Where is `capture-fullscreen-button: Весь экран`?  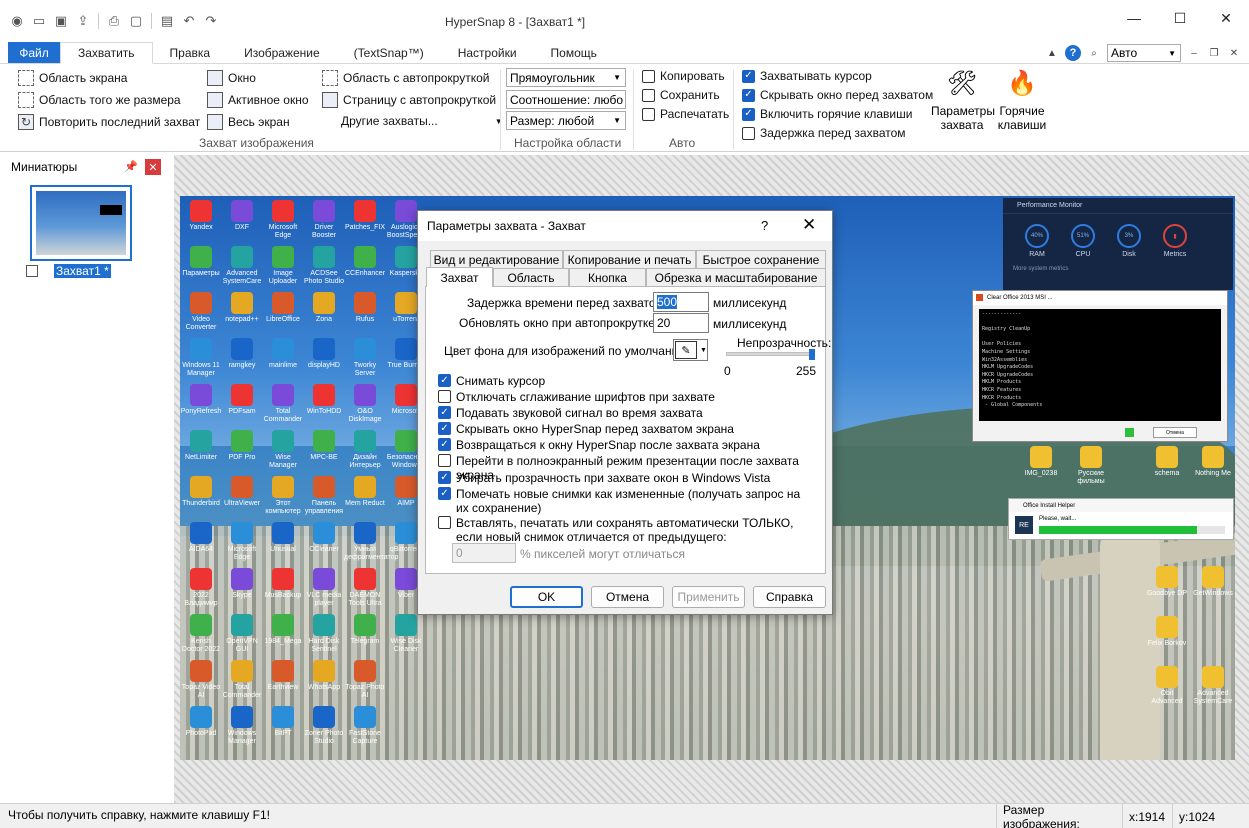
capture-fullscreen-button: Весь экран is located at coordinates (248, 122).